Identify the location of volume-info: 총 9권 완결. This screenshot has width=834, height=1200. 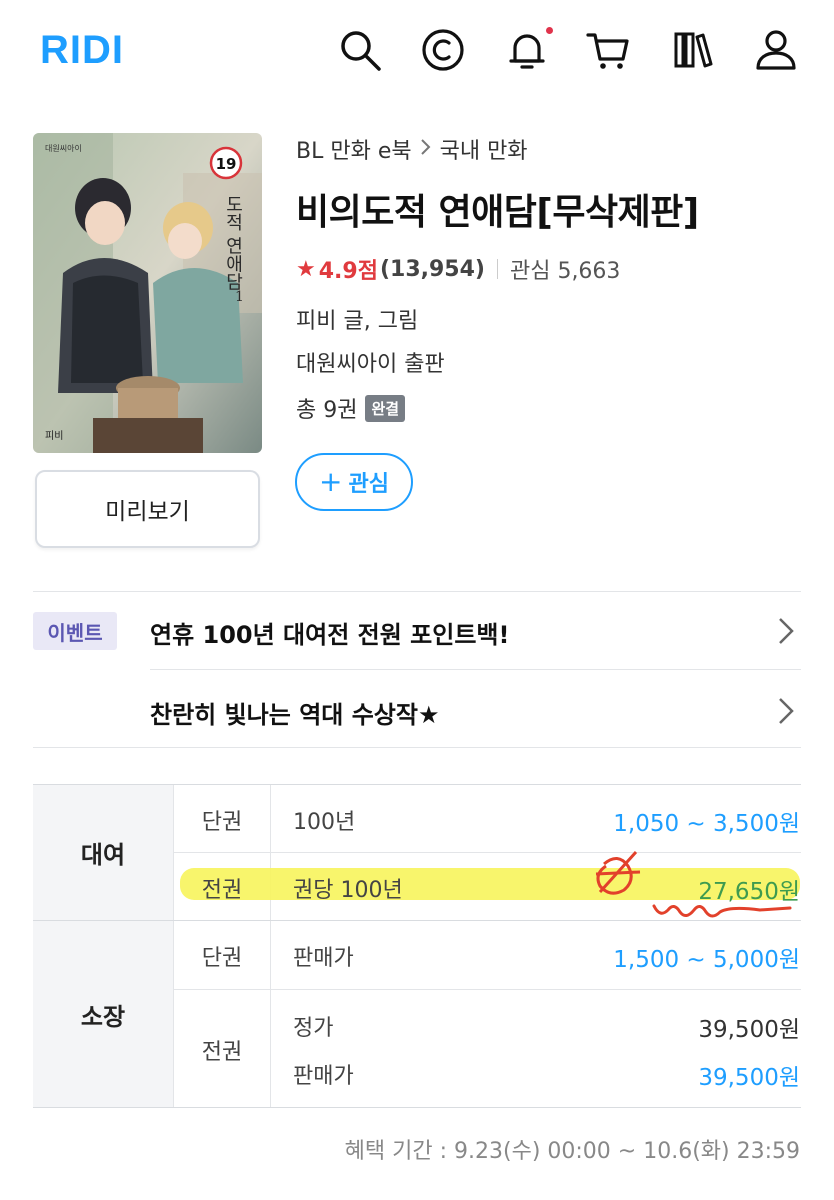
(351, 408).